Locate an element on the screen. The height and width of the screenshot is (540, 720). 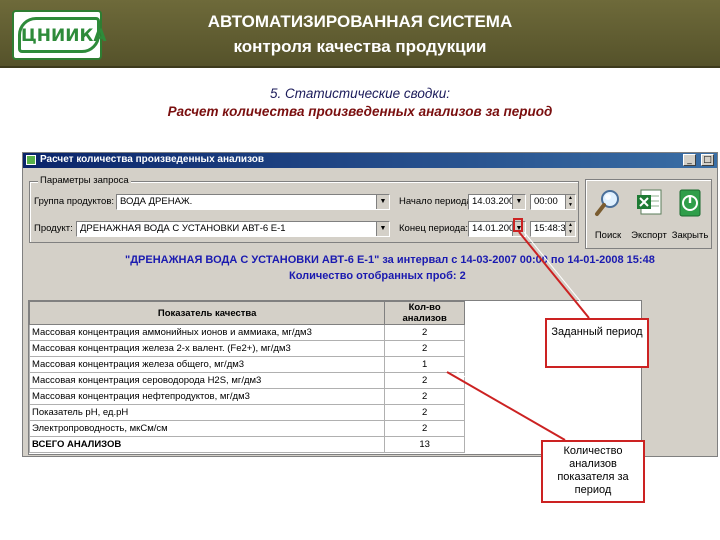
count-callout-line2: анализов is located at coordinates (593, 464).